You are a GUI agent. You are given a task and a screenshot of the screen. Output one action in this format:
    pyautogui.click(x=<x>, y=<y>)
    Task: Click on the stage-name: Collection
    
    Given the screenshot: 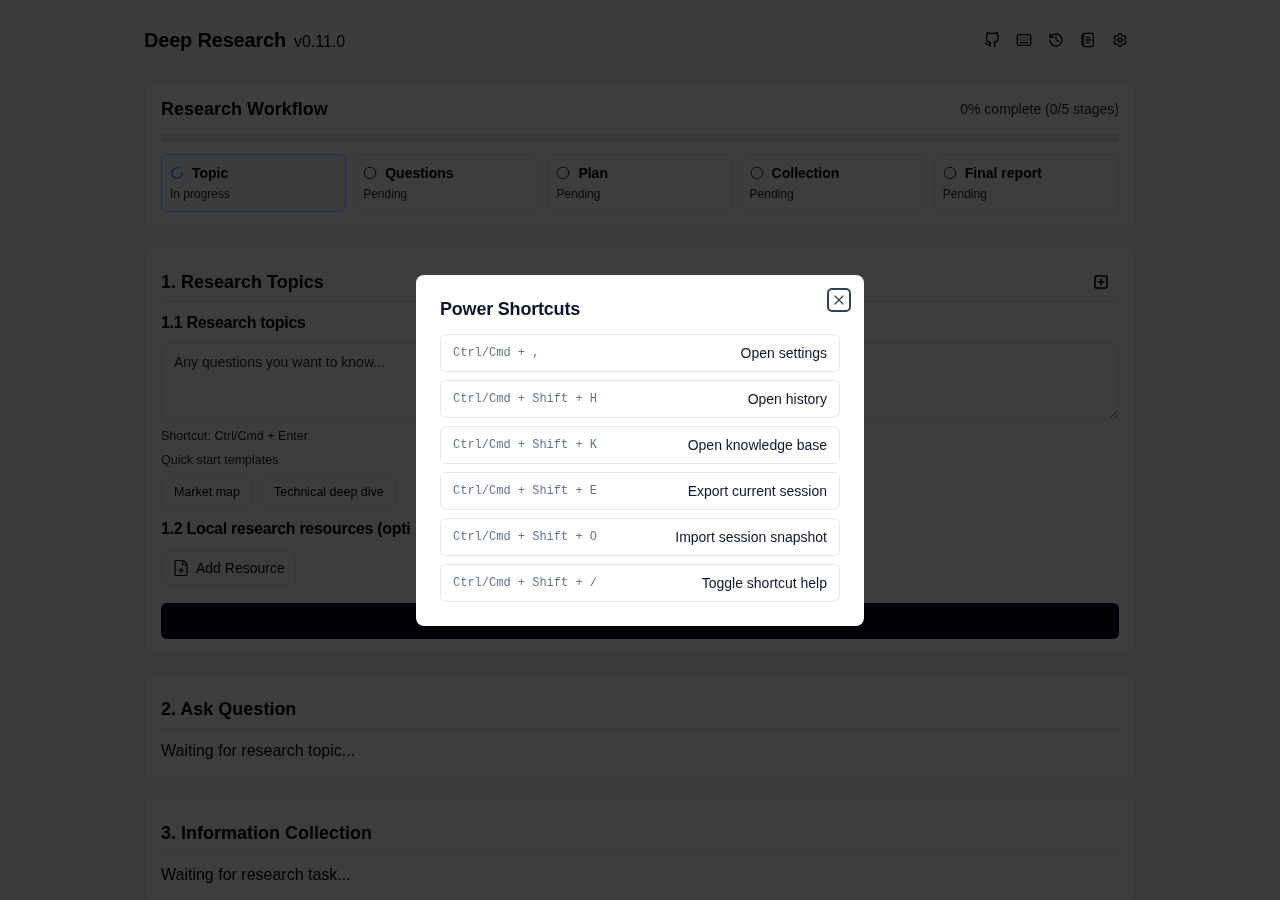 What is the action you would take?
    pyautogui.click(x=805, y=173)
    